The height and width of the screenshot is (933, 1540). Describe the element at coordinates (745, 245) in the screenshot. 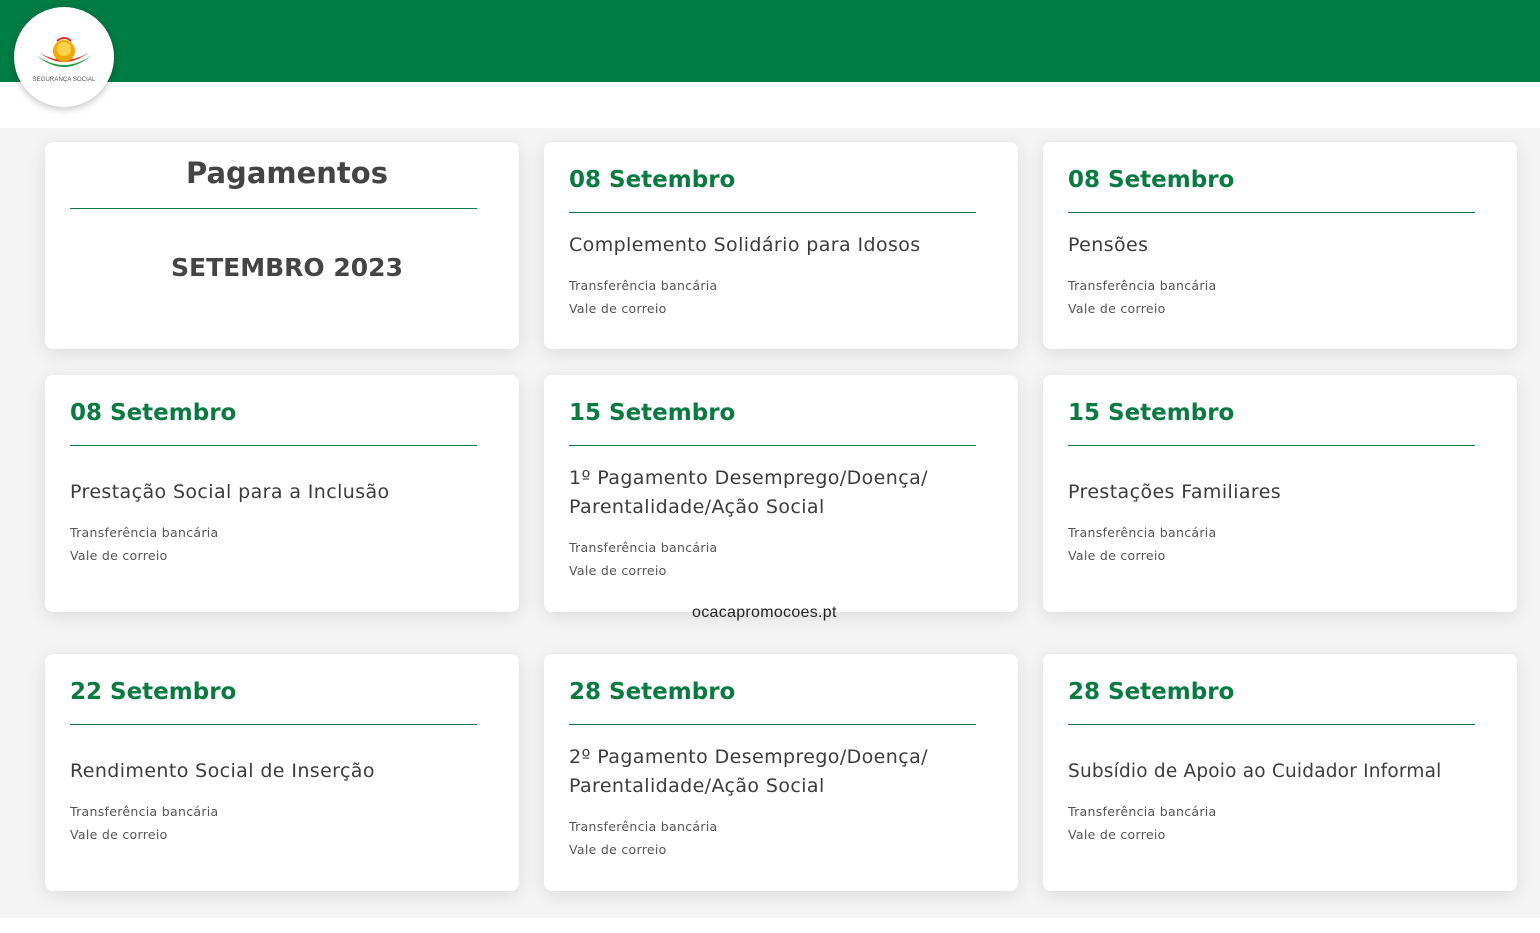

I see `benefit-title: Complemento Solidário para Idosos` at that location.